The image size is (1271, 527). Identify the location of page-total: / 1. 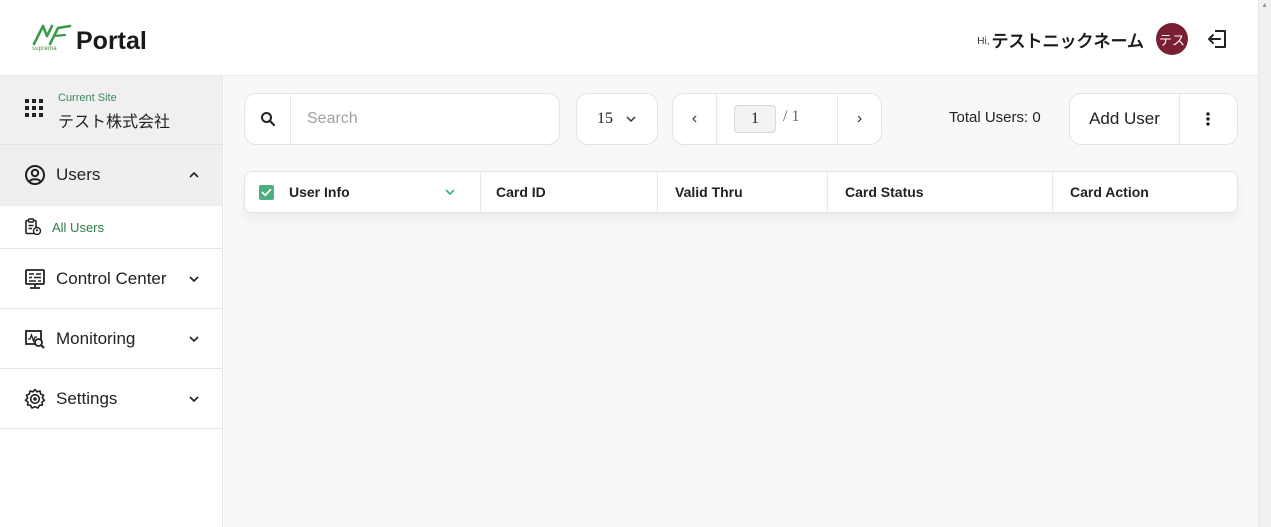
(791, 116).